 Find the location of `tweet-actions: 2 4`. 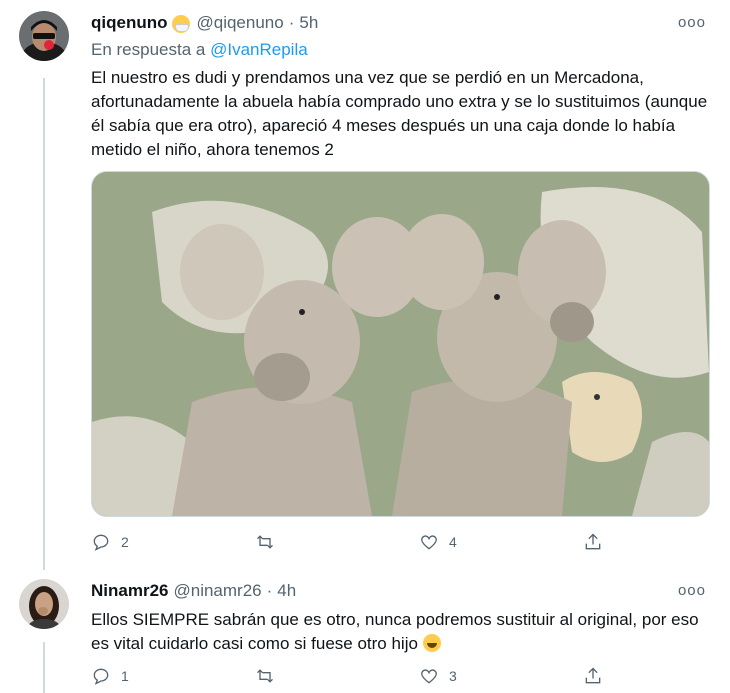

tweet-actions: 2 4 is located at coordinates (351, 543).